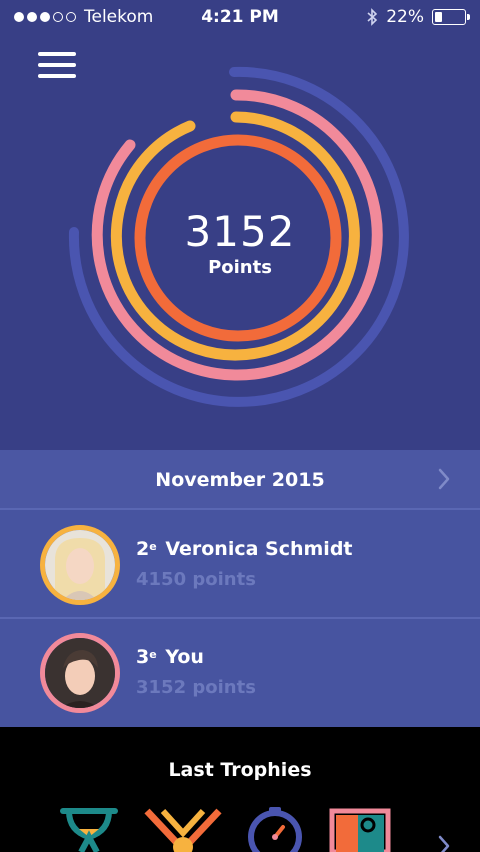  Describe the element at coordinates (240, 673) in the screenshot. I see `leaderboard-row: 3e You 3152 points` at that location.